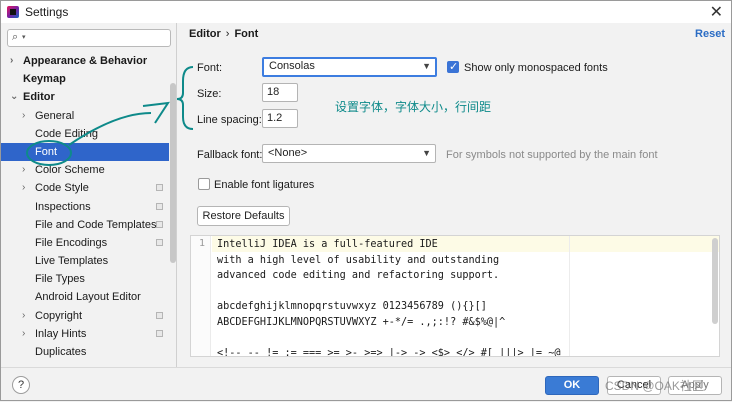 The height and width of the screenshot is (402, 732). Describe the element at coordinates (72, 261) in the screenshot. I see `sidebar-item-label: Live Templates` at that location.